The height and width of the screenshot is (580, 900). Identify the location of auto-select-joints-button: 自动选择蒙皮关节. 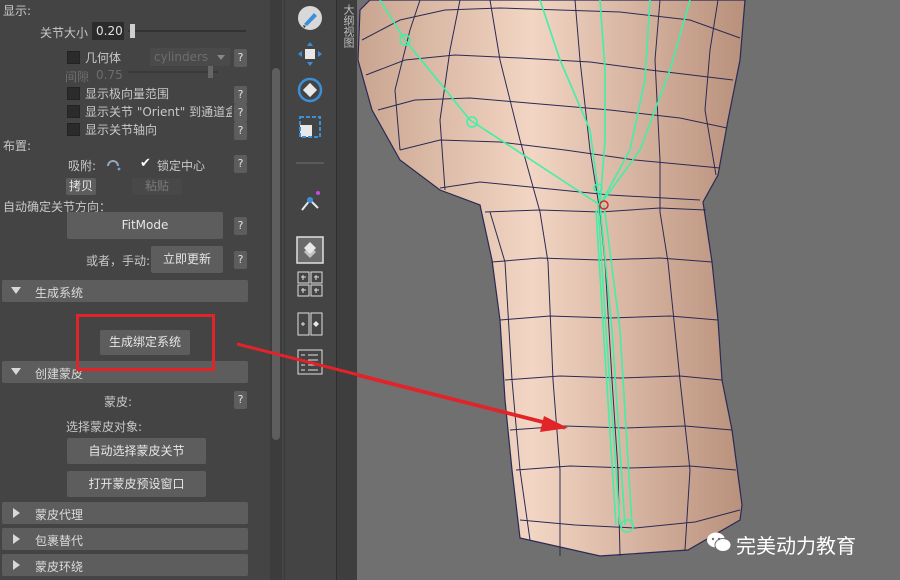
(136, 451).